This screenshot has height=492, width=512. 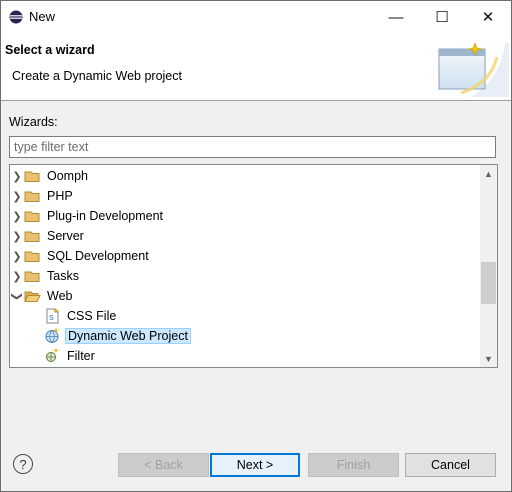 I want to click on eclipse-icon, so click(x=16, y=17).